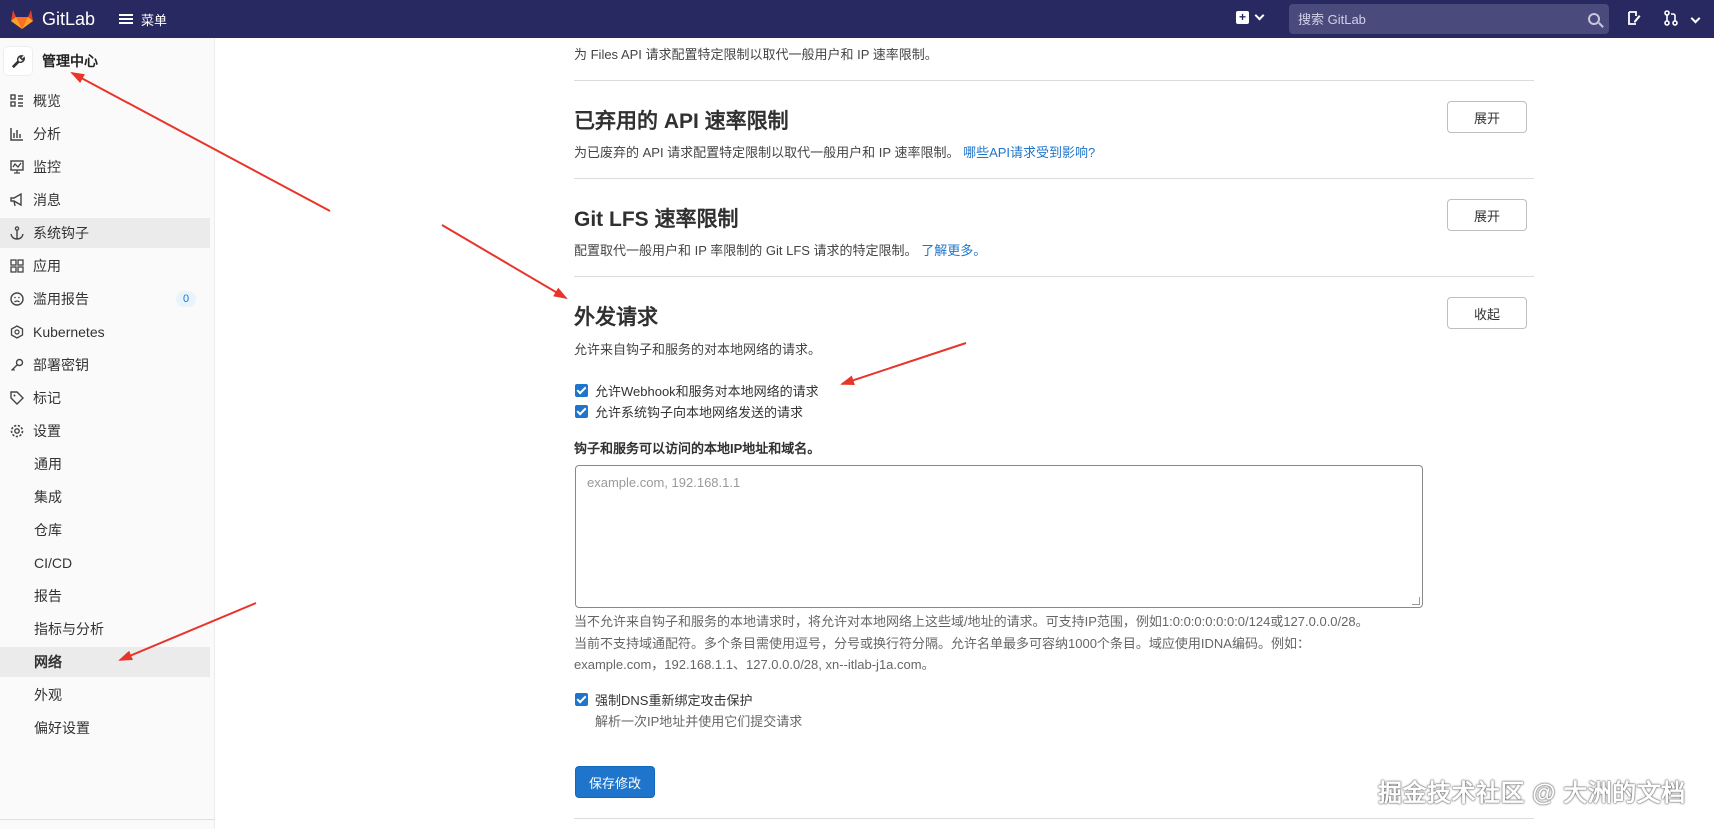  What do you see at coordinates (105, 101) in the screenshot?
I see `sidebar-item-overview: 概览` at bounding box center [105, 101].